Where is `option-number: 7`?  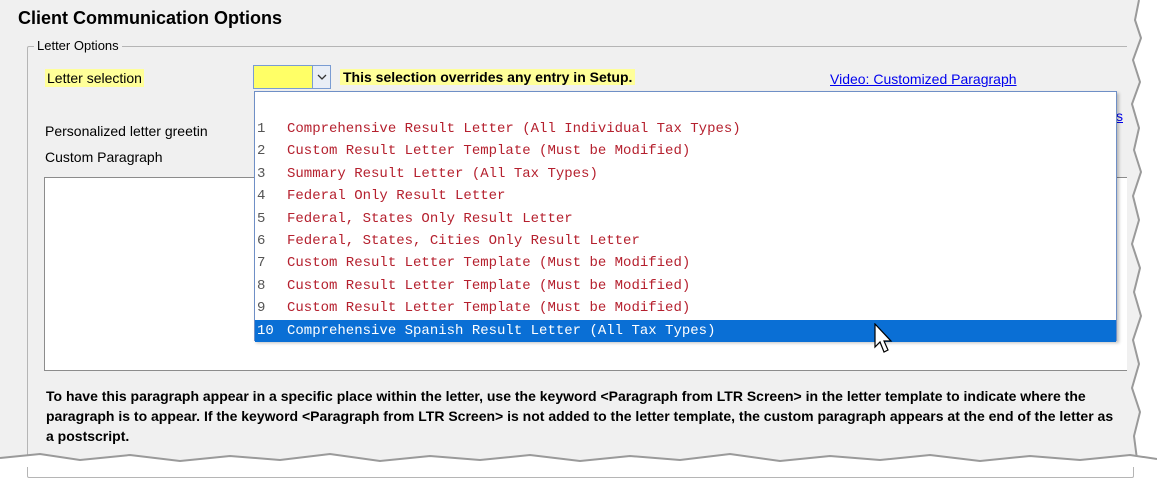 option-number: 7 is located at coordinates (261, 263).